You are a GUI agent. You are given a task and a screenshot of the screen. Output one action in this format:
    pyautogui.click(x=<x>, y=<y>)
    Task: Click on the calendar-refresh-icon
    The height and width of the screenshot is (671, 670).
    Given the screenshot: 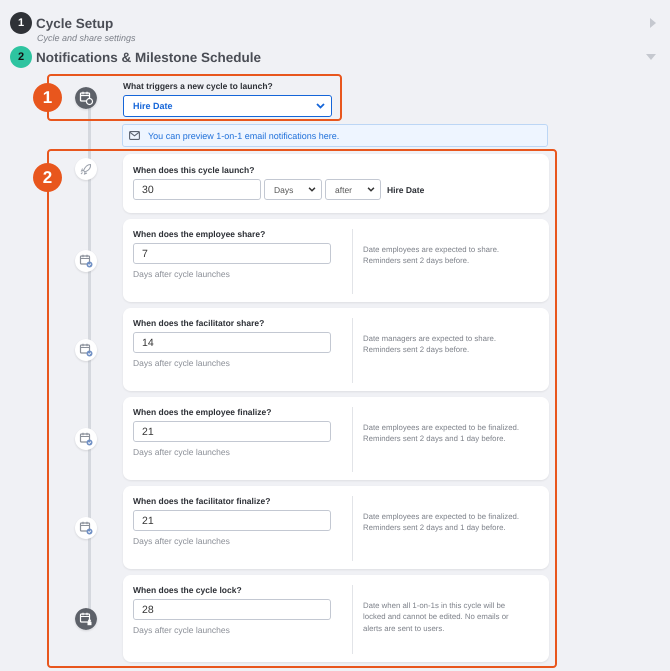 What is the action you would take?
    pyautogui.click(x=86, y=97)
    